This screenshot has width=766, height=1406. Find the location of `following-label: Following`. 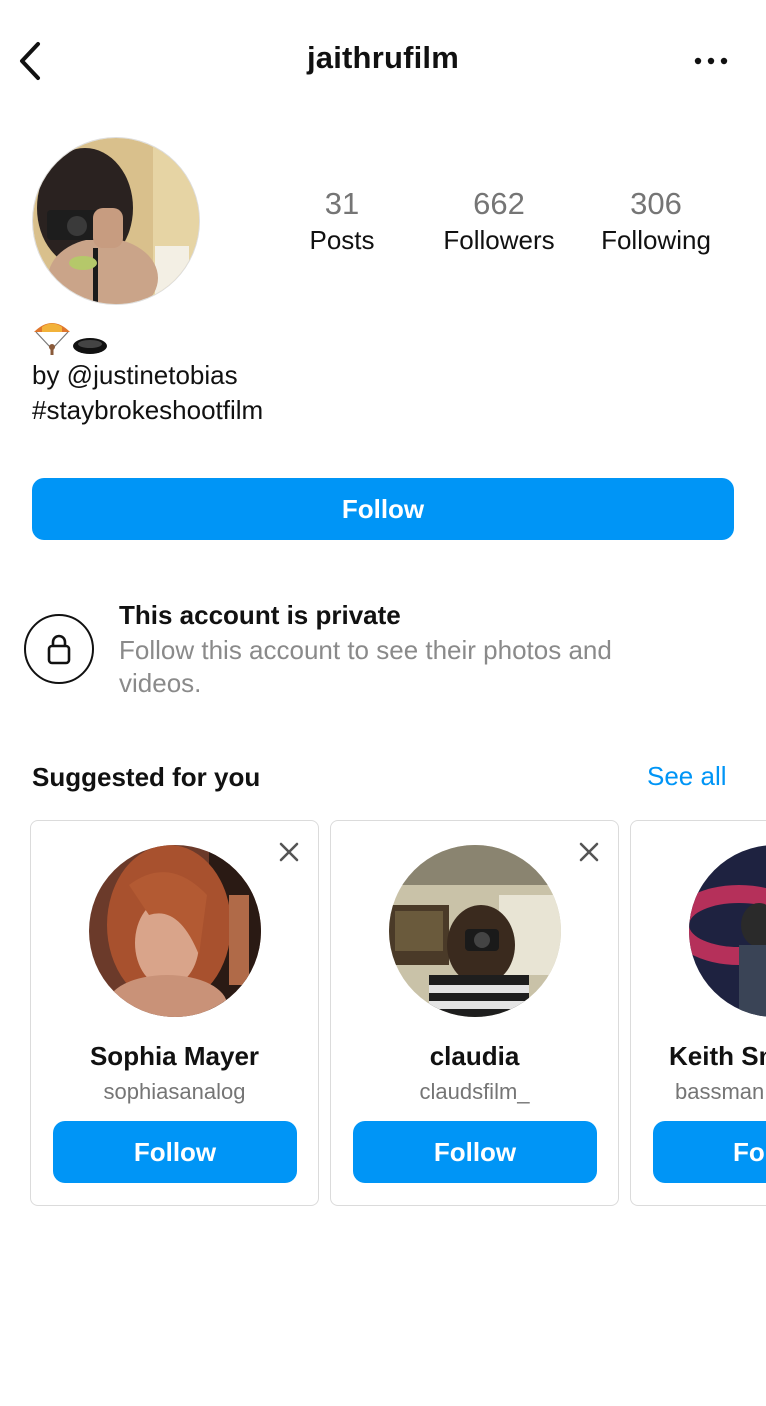

following-label: Following is located at coordinates (656, 240).